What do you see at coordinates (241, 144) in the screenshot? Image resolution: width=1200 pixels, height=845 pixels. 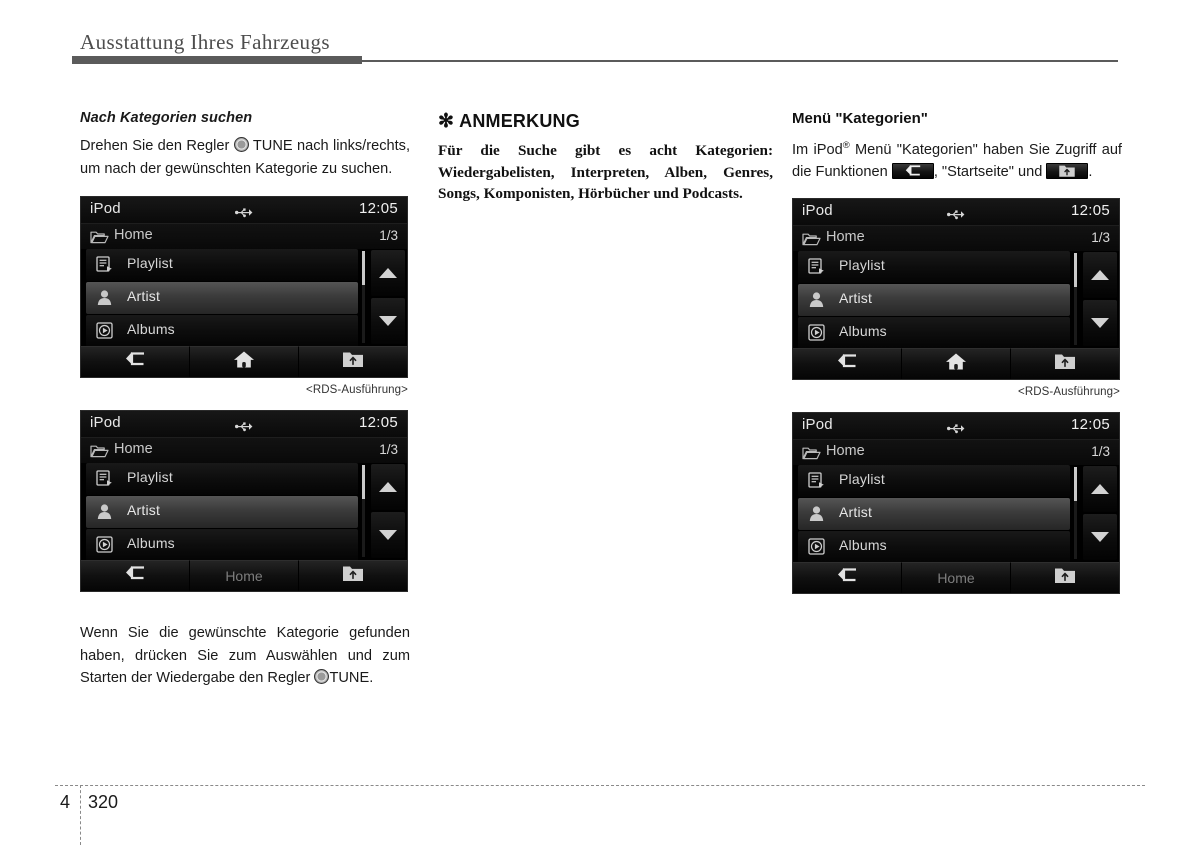 I see `tune-knob-icon` at bounding box center [241, 144].